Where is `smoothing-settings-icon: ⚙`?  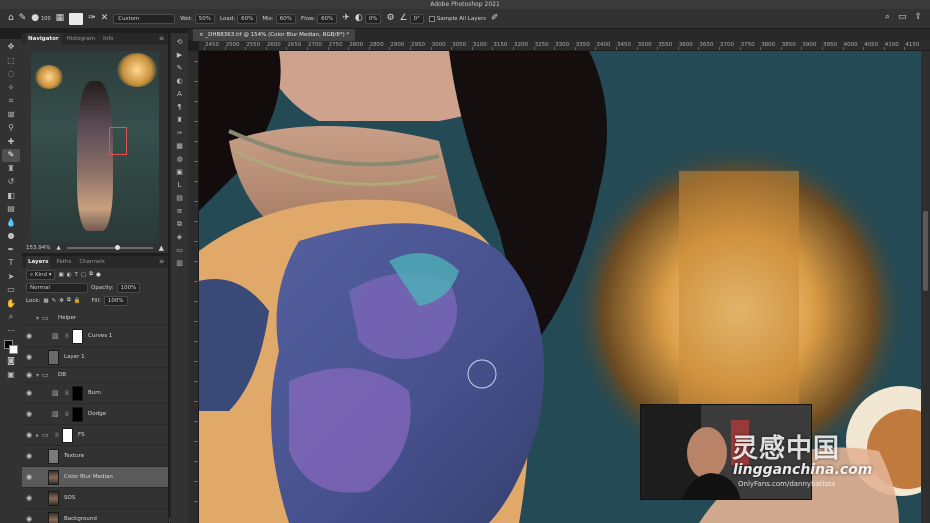 smoothing-settings-icon: ⚙ is located at coordinates (390, 18).